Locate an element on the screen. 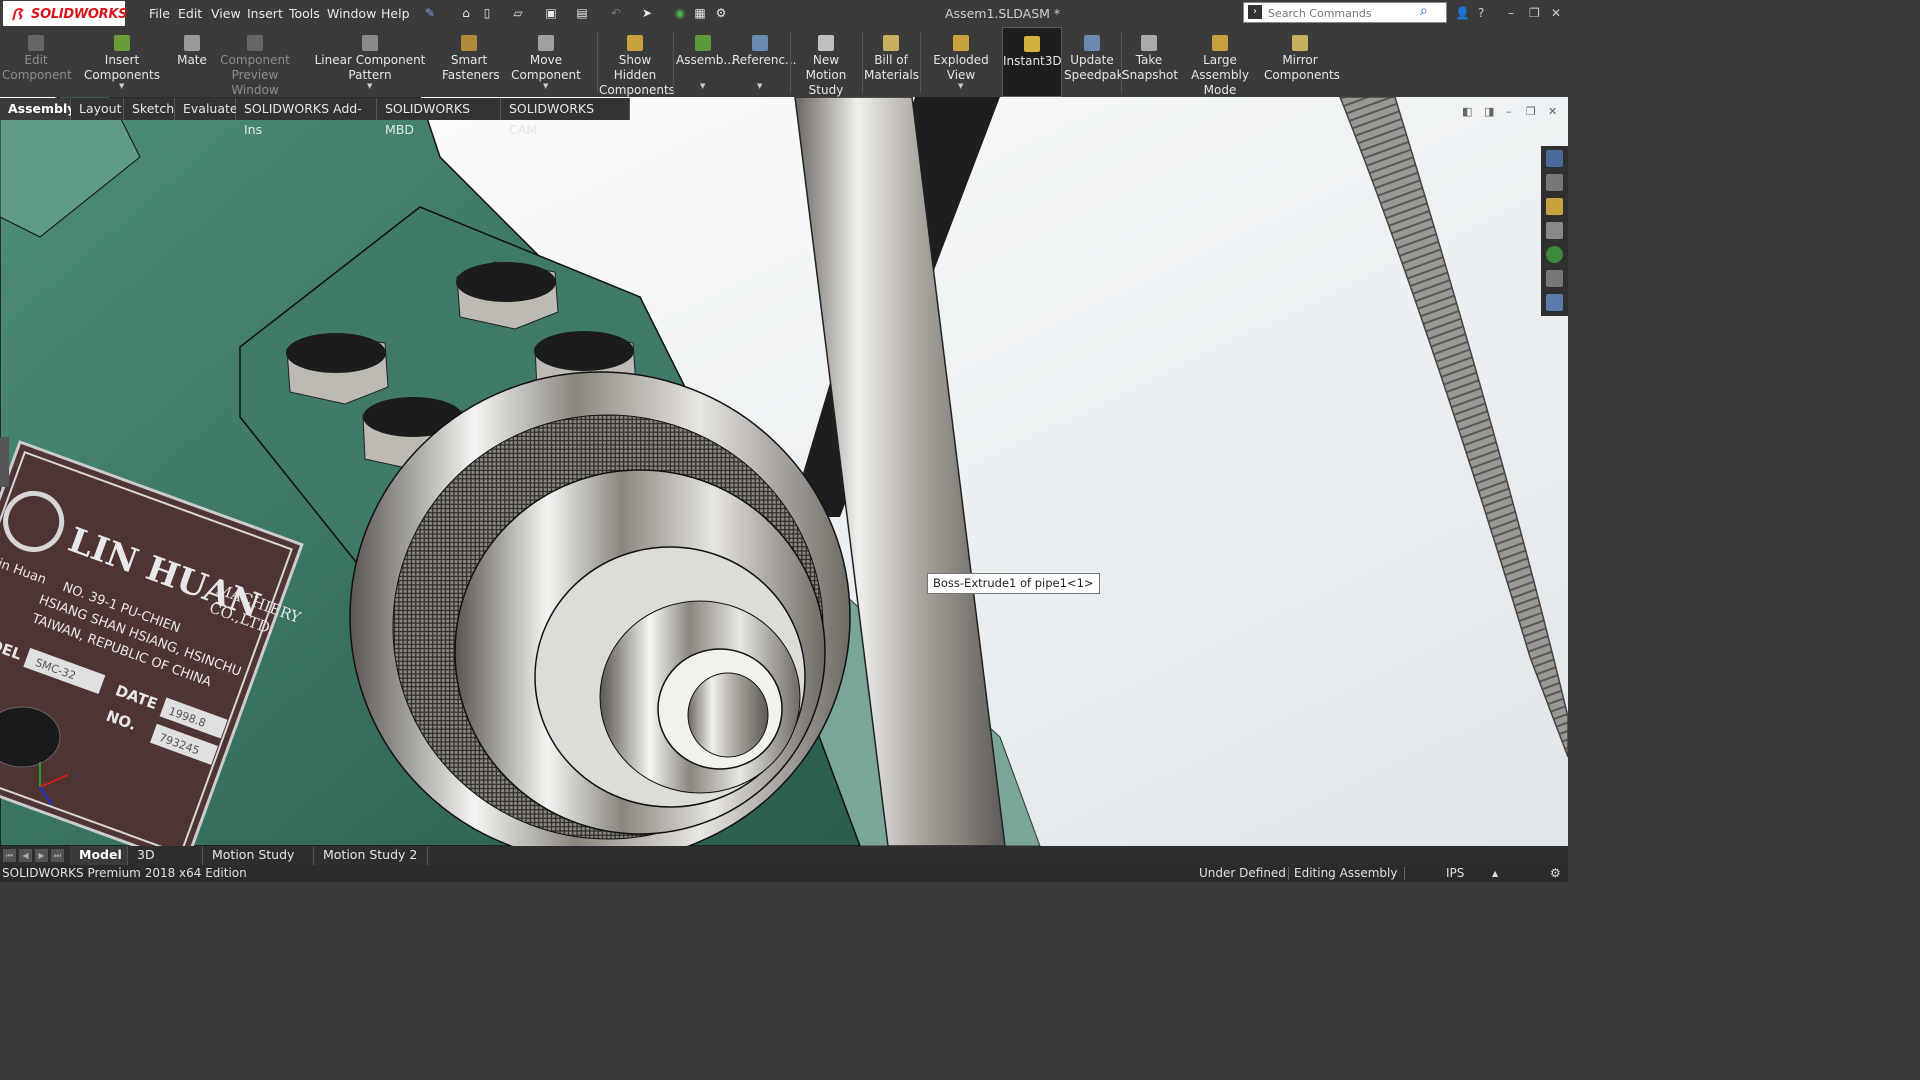  mirror-components-icon is located at coordinates (1300, 43).